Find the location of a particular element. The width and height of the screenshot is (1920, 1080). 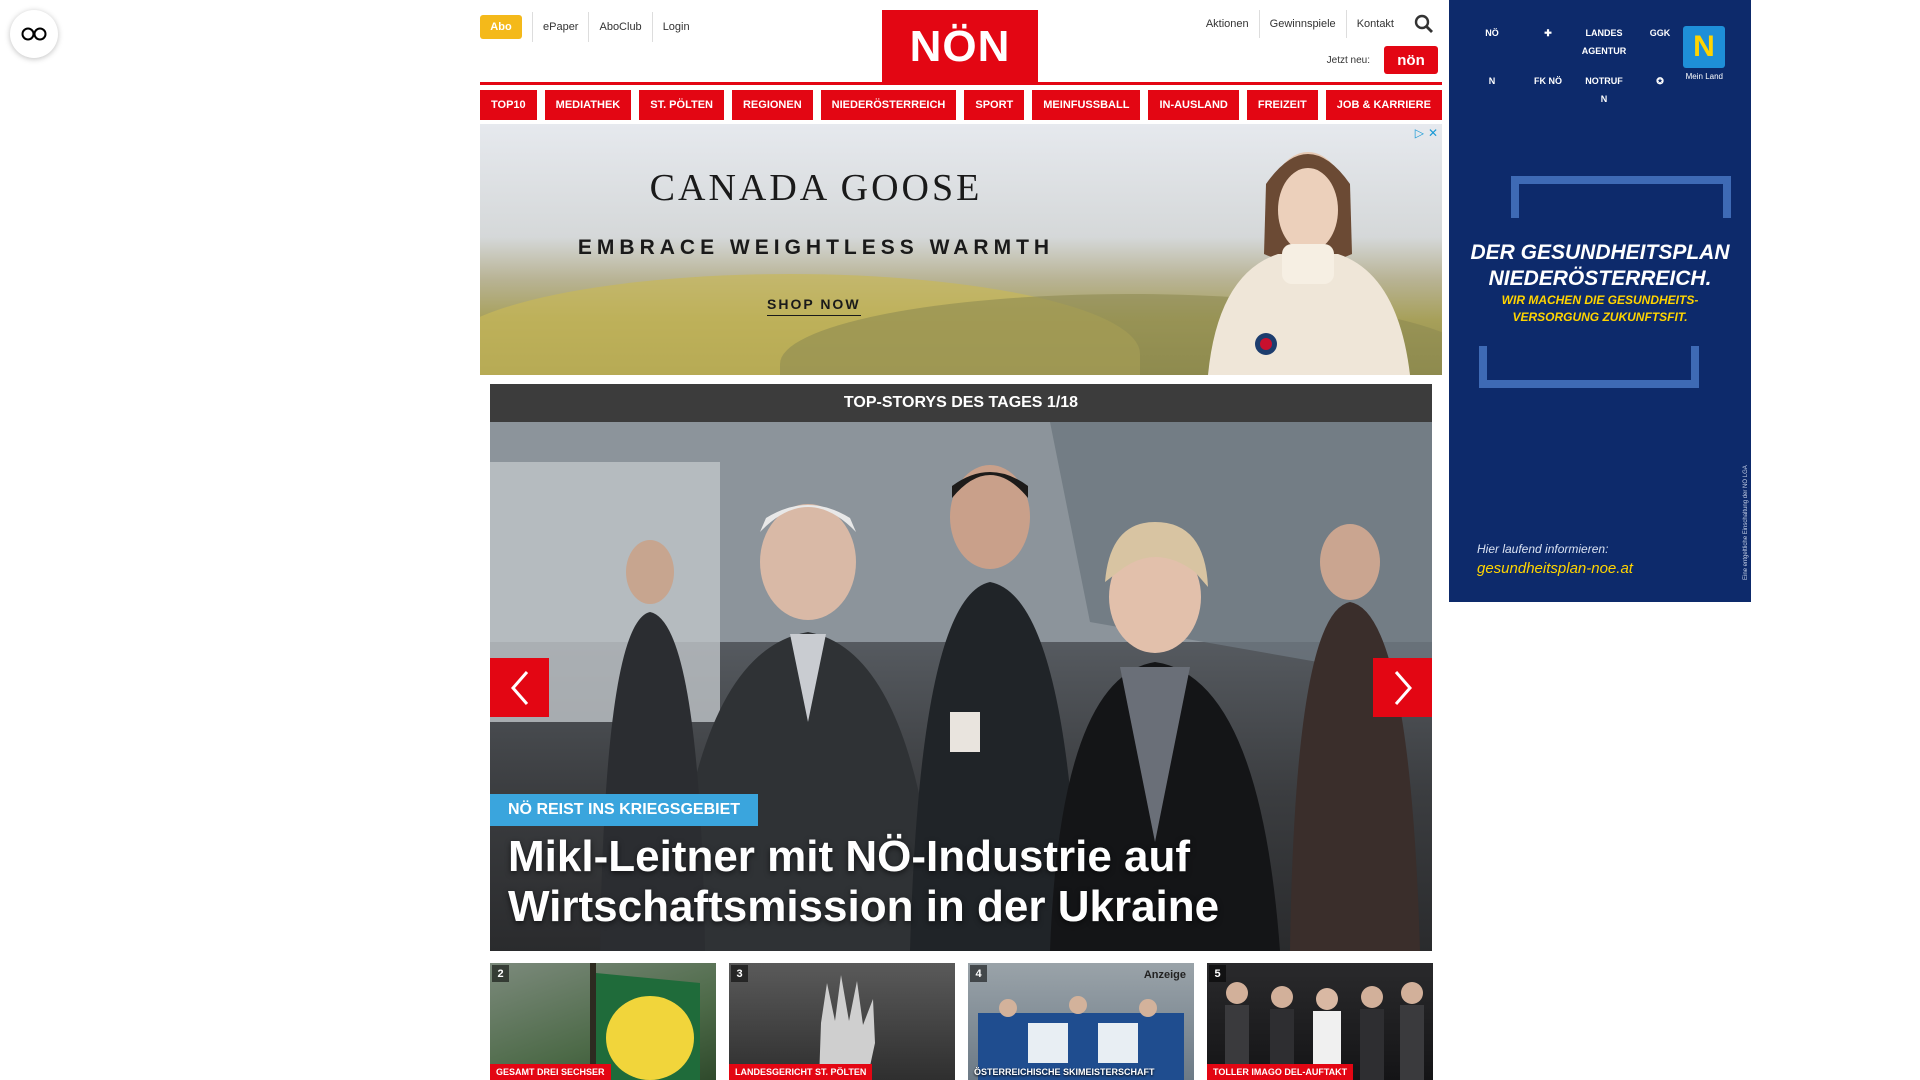

story-kicker: NÖ REIST INS KRIEGSGEBIET is located at coordinates (624, 810).